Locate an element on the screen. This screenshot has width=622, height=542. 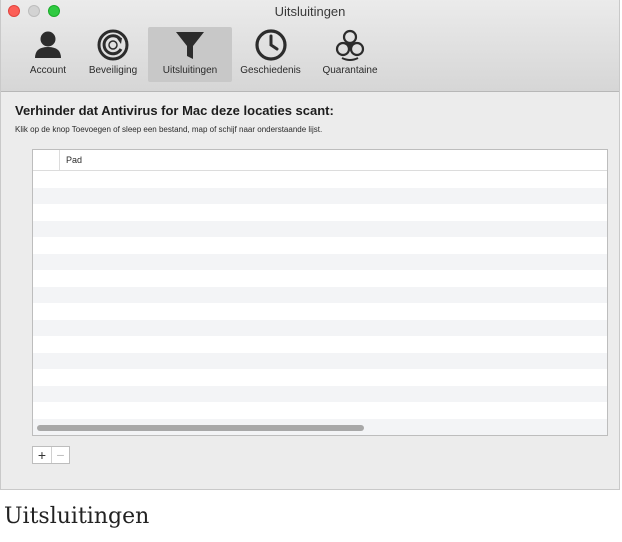
tab-quarantaine: Quarantaine is located at coordinates (350, 54).